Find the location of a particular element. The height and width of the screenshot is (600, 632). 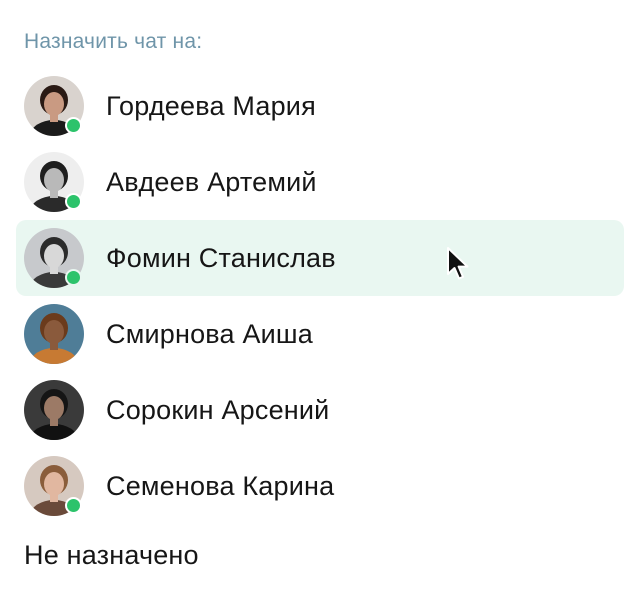

assignee-row: Смирнова Аиша is located at coordinates (320, 334).